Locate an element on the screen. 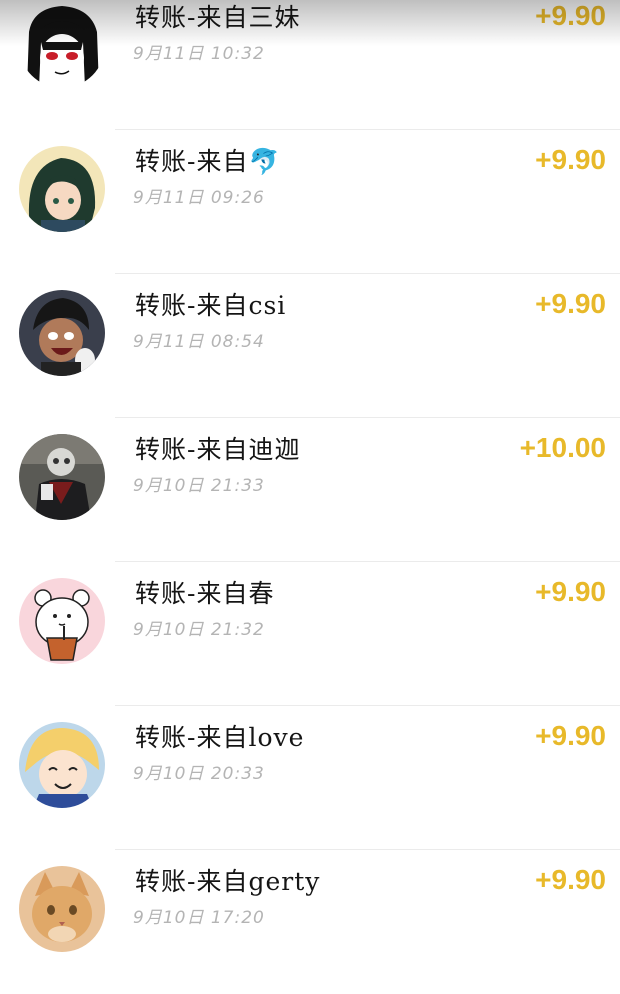  transfer-title: 转账-来自迪迦 is located at coordinates (218, 449).